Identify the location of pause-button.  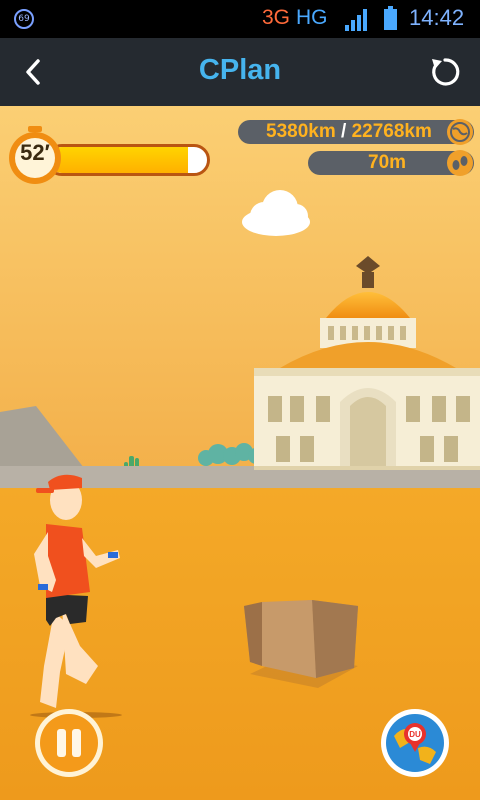
(69, 743).